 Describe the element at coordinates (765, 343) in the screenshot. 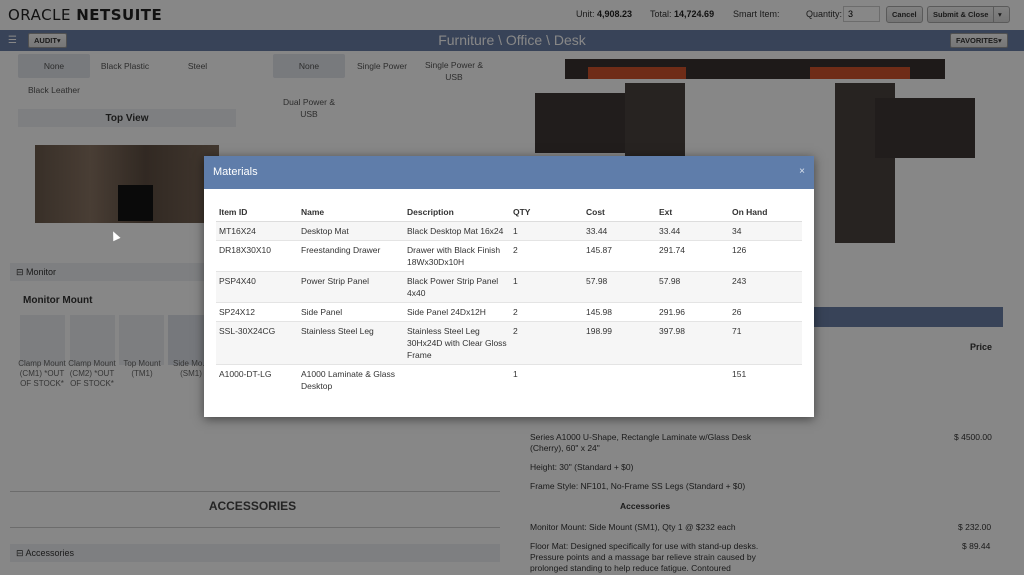

I see `cell-on-hand: 71` at that location.